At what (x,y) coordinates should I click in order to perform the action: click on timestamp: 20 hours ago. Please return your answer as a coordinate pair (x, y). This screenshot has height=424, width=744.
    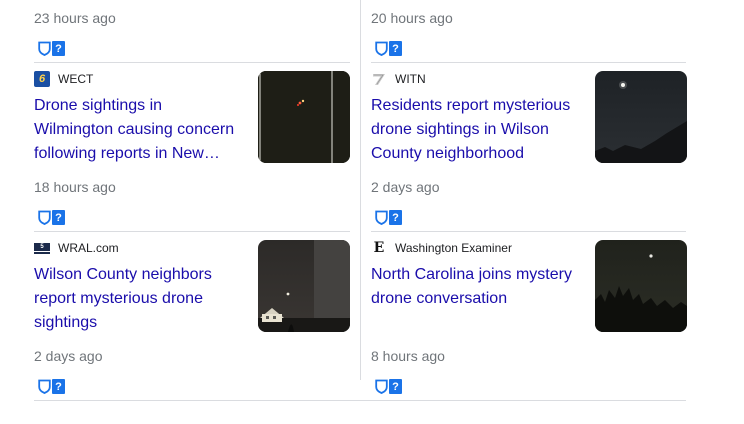
    Looking at the image, I should click on (412, 18).